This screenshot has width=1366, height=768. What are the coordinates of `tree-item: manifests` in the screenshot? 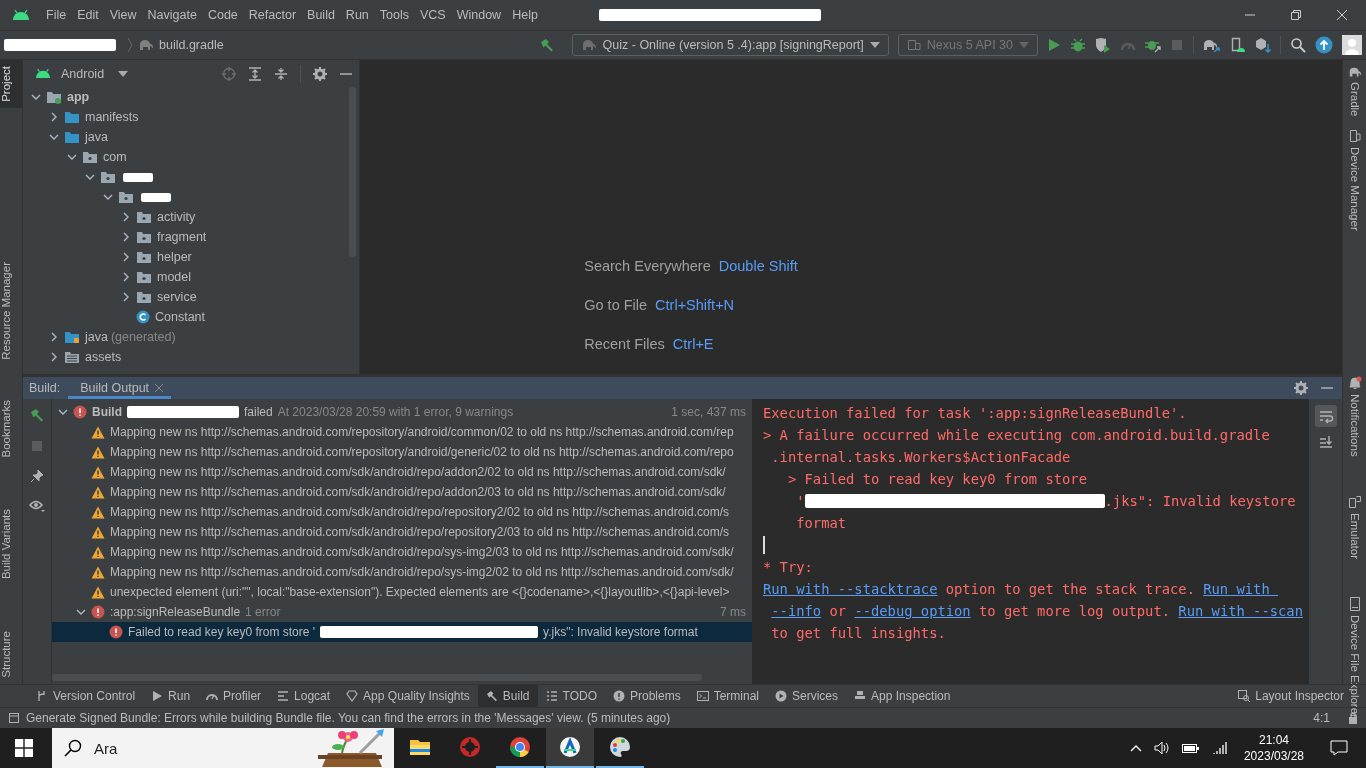 It's located at (112, 117).